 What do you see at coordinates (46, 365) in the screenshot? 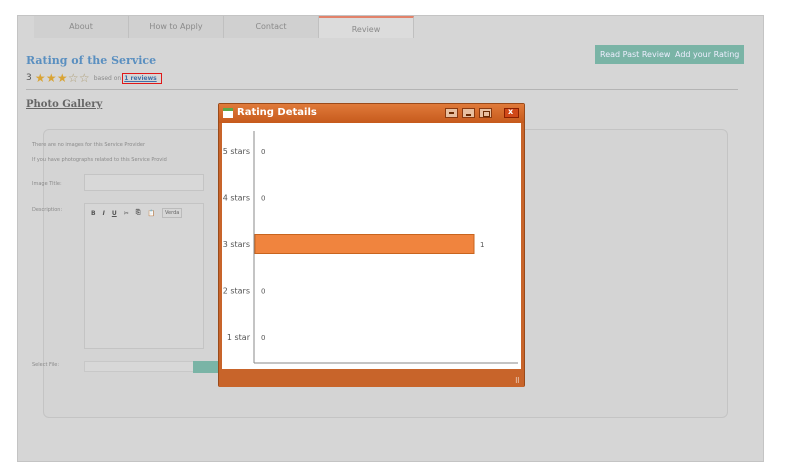
I see `select-file-label: Select File:` at bounding box center [46, 365].